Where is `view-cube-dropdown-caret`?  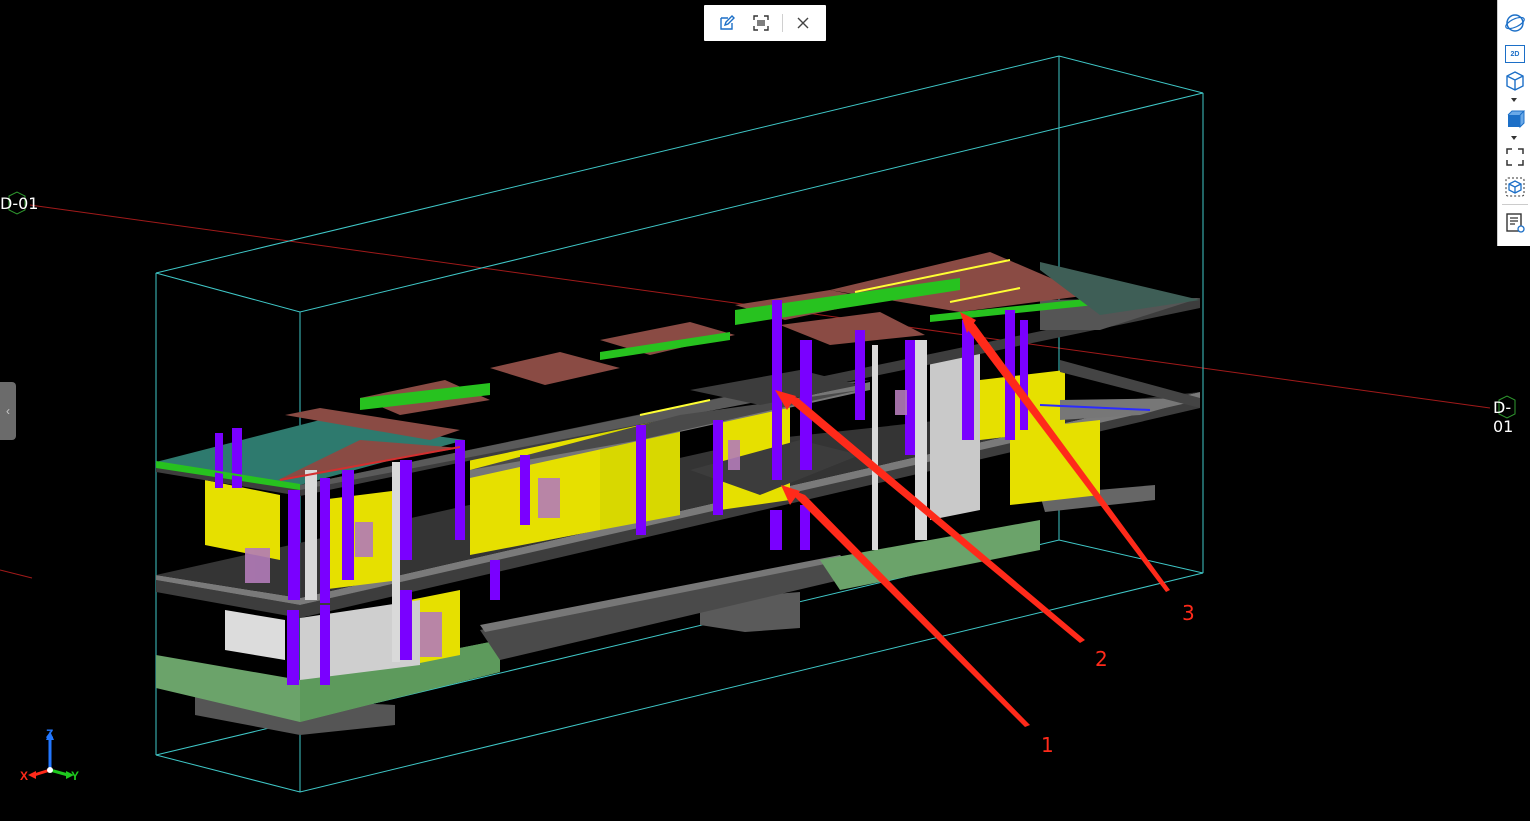 view-cube-dropdown-caret is located at coordinates (1514, 100).